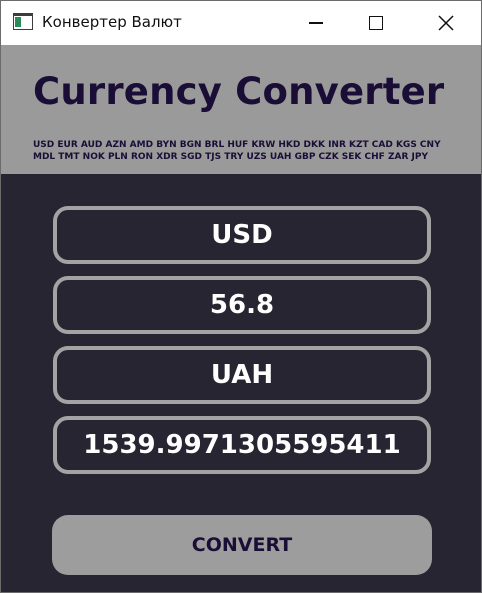  I want to click on close-button, so click(446, 23).